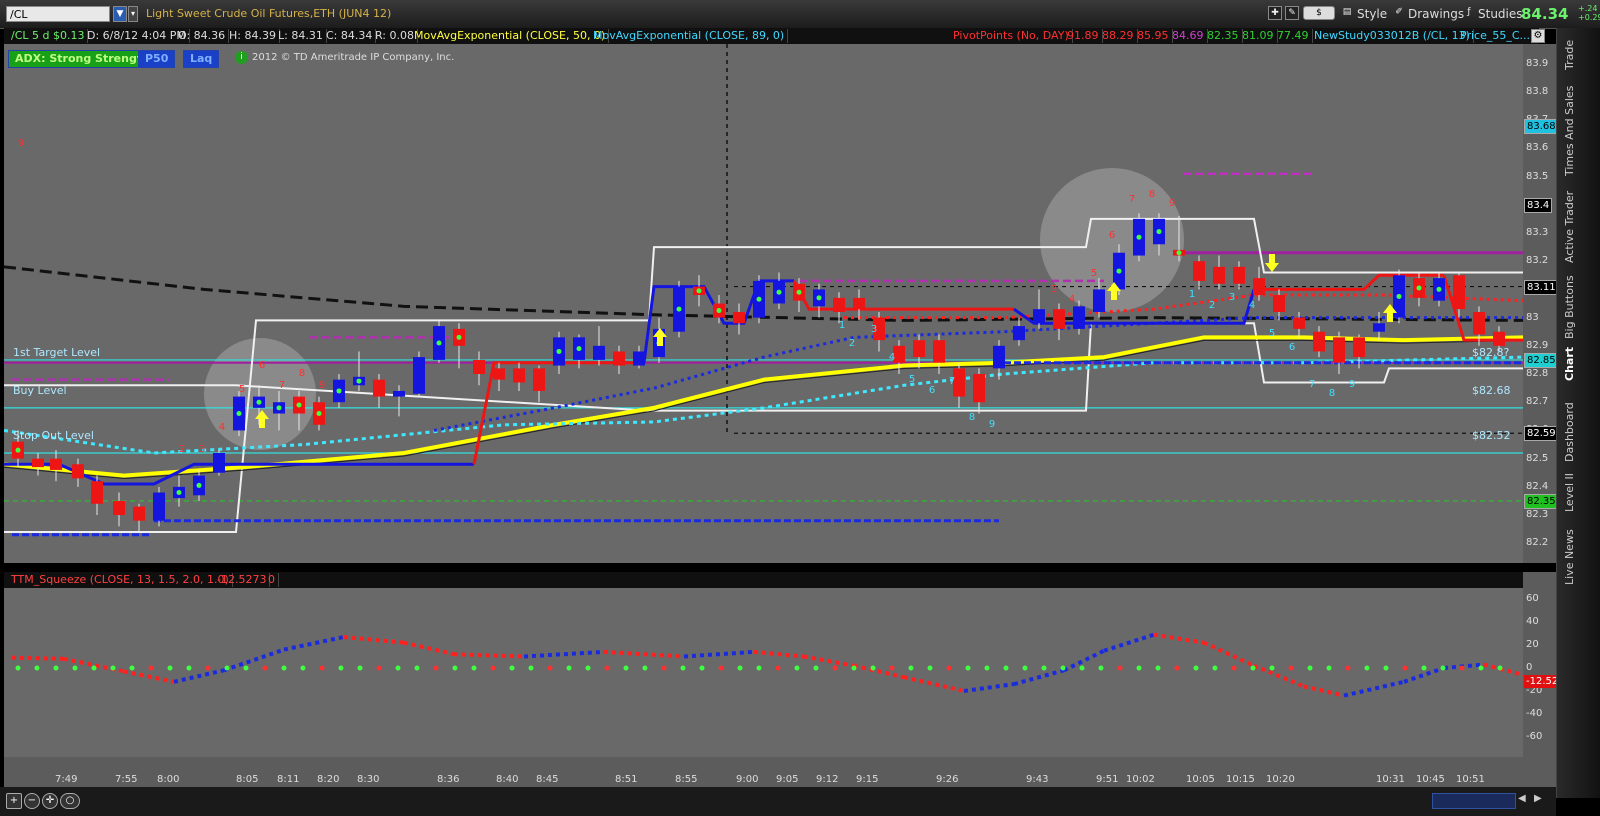 Image resolution: width=1600 pixels, height=816 pixels. Describe the element at coordinates (1576, 557) in the screenshot. I see `right-tab-live-news: Live News` at that location.